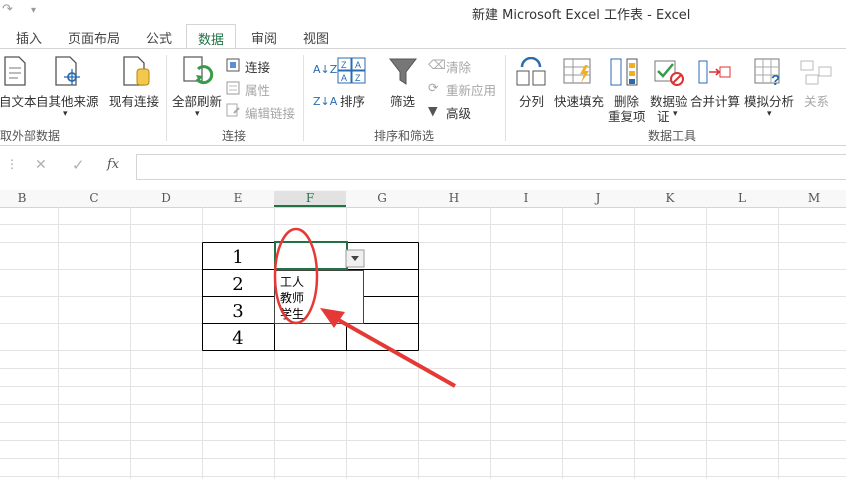 This screenshot has width=846, height=479. What do you see at coordinates (395, 352) in the screenshot?
I see `annotation-arrow` at bounding box center [395, 352].